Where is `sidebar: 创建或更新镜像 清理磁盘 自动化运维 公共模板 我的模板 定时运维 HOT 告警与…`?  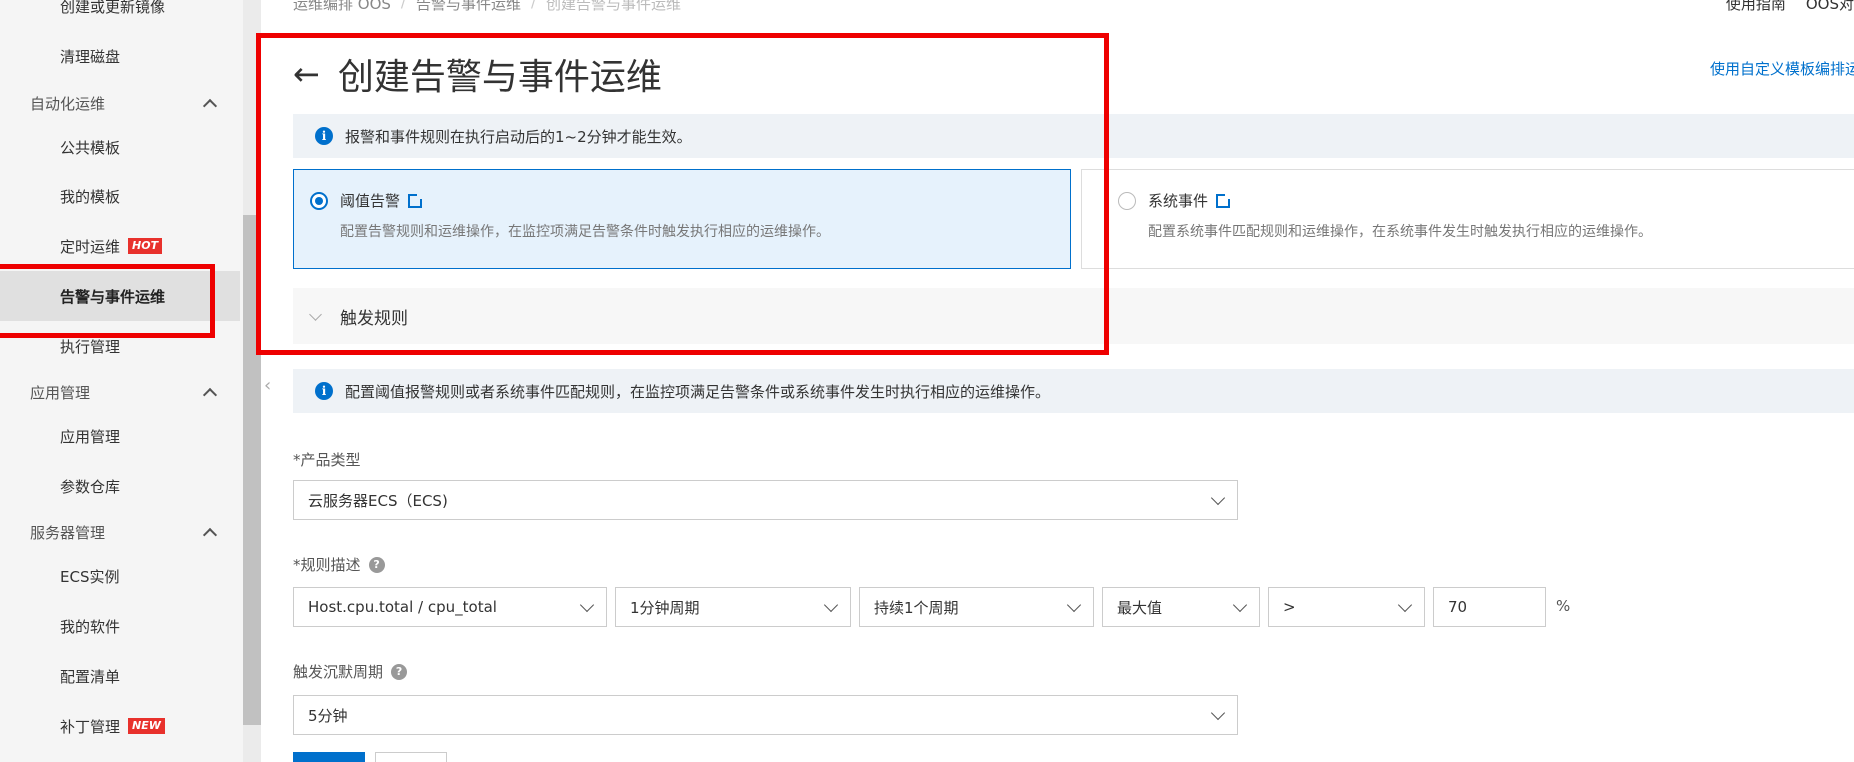 sidebar: 创建或更新镜像 清理磁盘 自动化运维 公共模板 我的模板 定时运维 HOT 告警与… is located at coordinates (121, 381).